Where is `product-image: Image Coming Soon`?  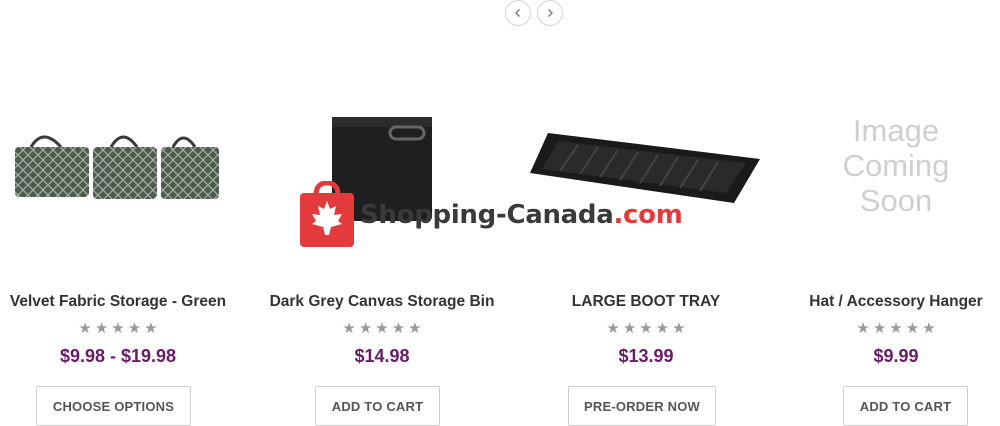
product-image: Image Coming Soon is located at coordinates (896, 165).